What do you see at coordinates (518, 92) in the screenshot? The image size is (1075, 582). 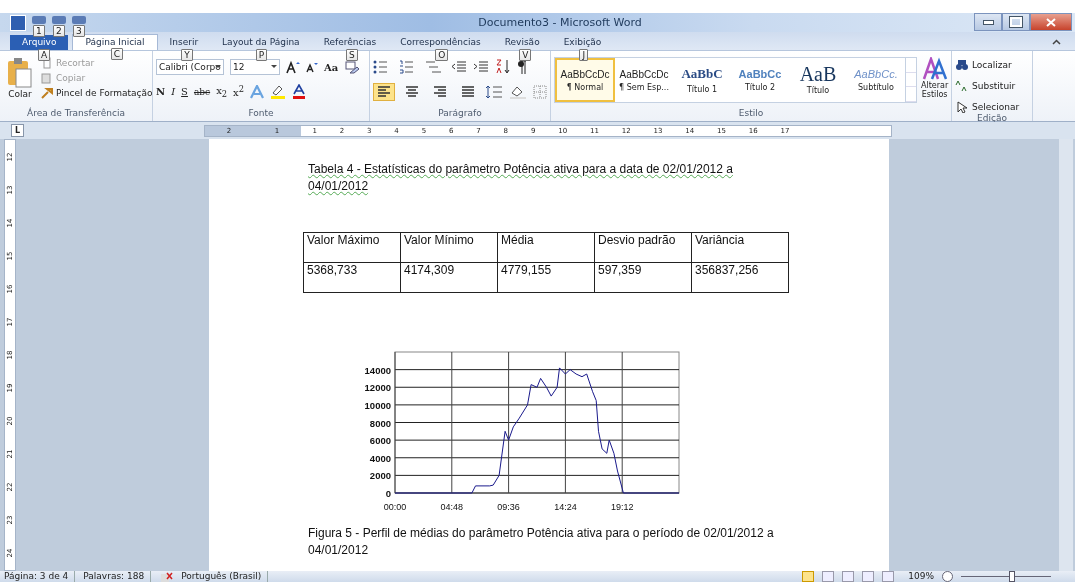 I see `shading-icon` at bounding box center [518, 92].